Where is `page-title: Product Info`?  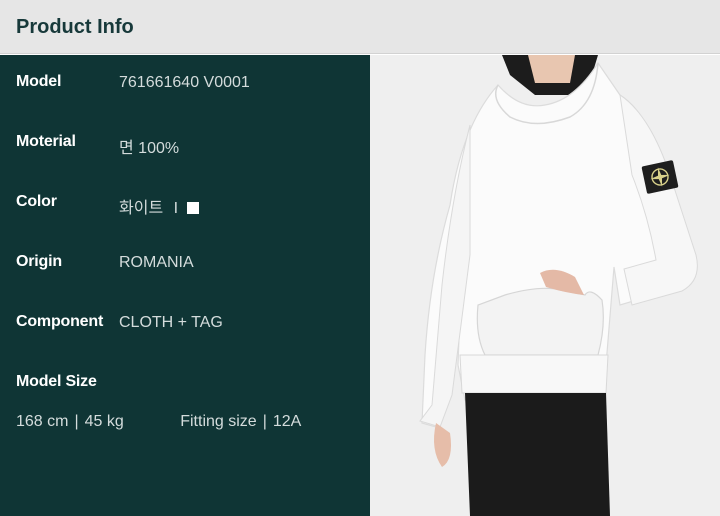
page-title: Product Info is located at coordinates (75, 27).